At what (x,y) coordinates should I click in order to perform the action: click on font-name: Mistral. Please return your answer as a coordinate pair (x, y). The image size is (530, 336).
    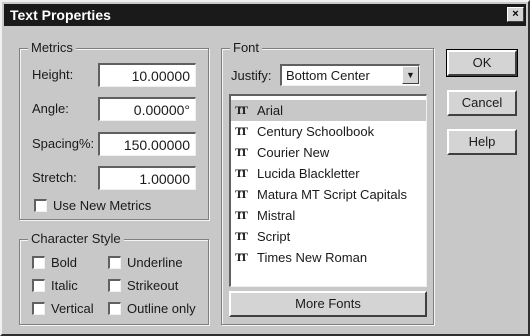
    Looking at the image, I should click on (276, 215).